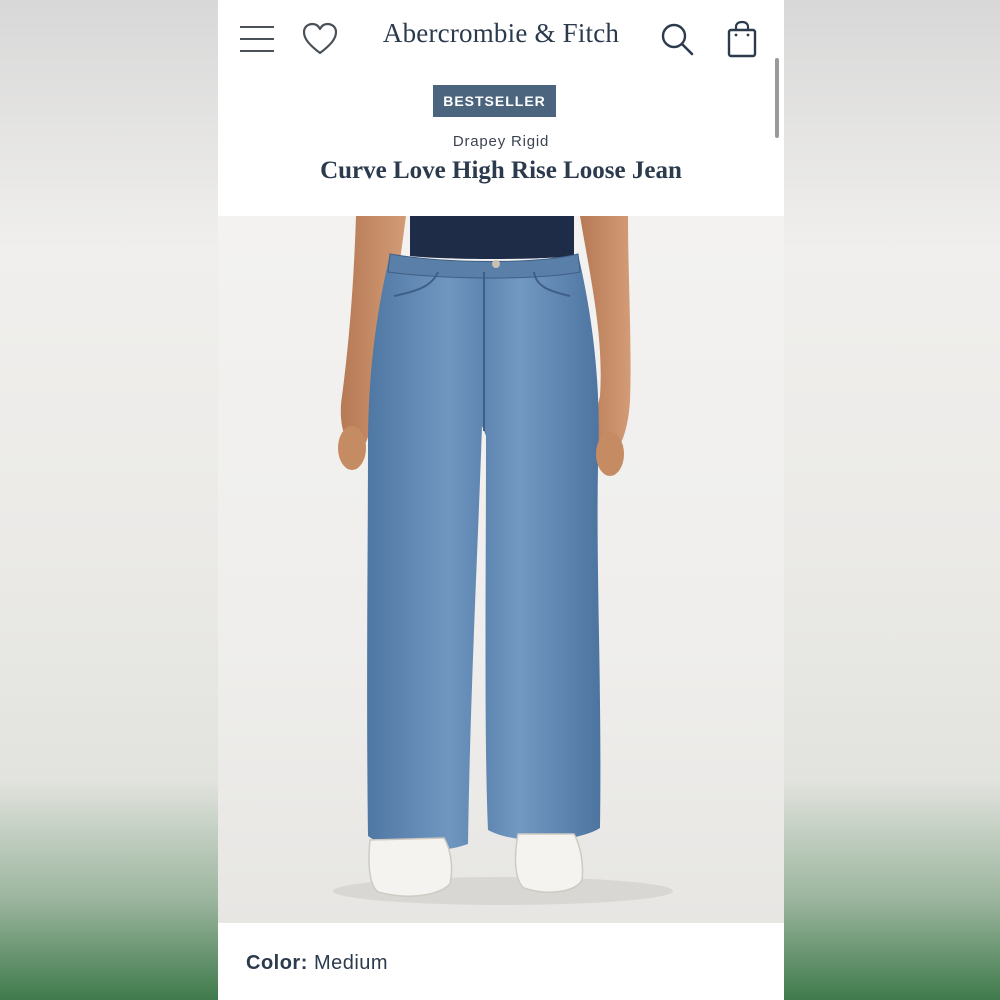 The width and height of the screenshot is (1000, 1000). What do you see at coordinates (677, 39) in the screenshot?
I see `search-icon` at bounding box center [677, 39].